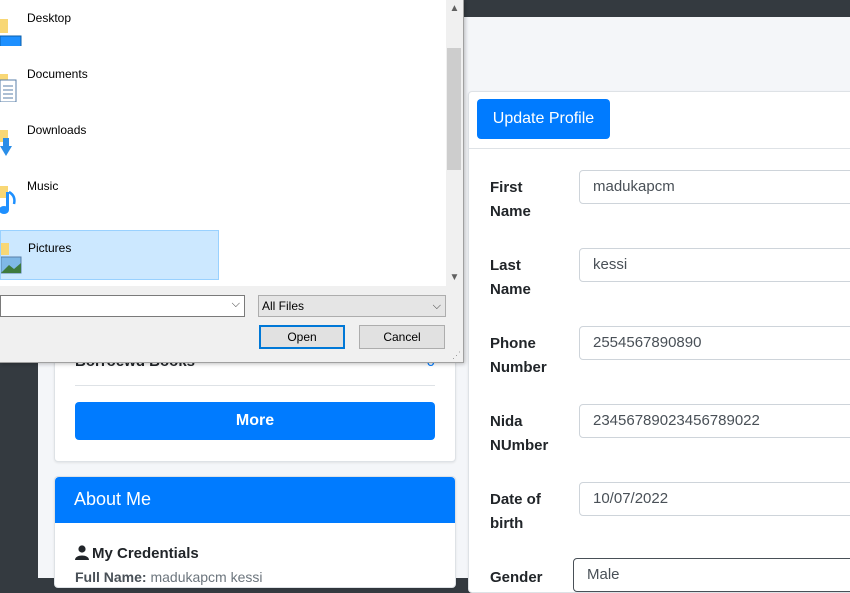  Describe the element at coordinates (507, 523) in the screenshot. I see `date-of-birth-label-line2: birth` at that location.